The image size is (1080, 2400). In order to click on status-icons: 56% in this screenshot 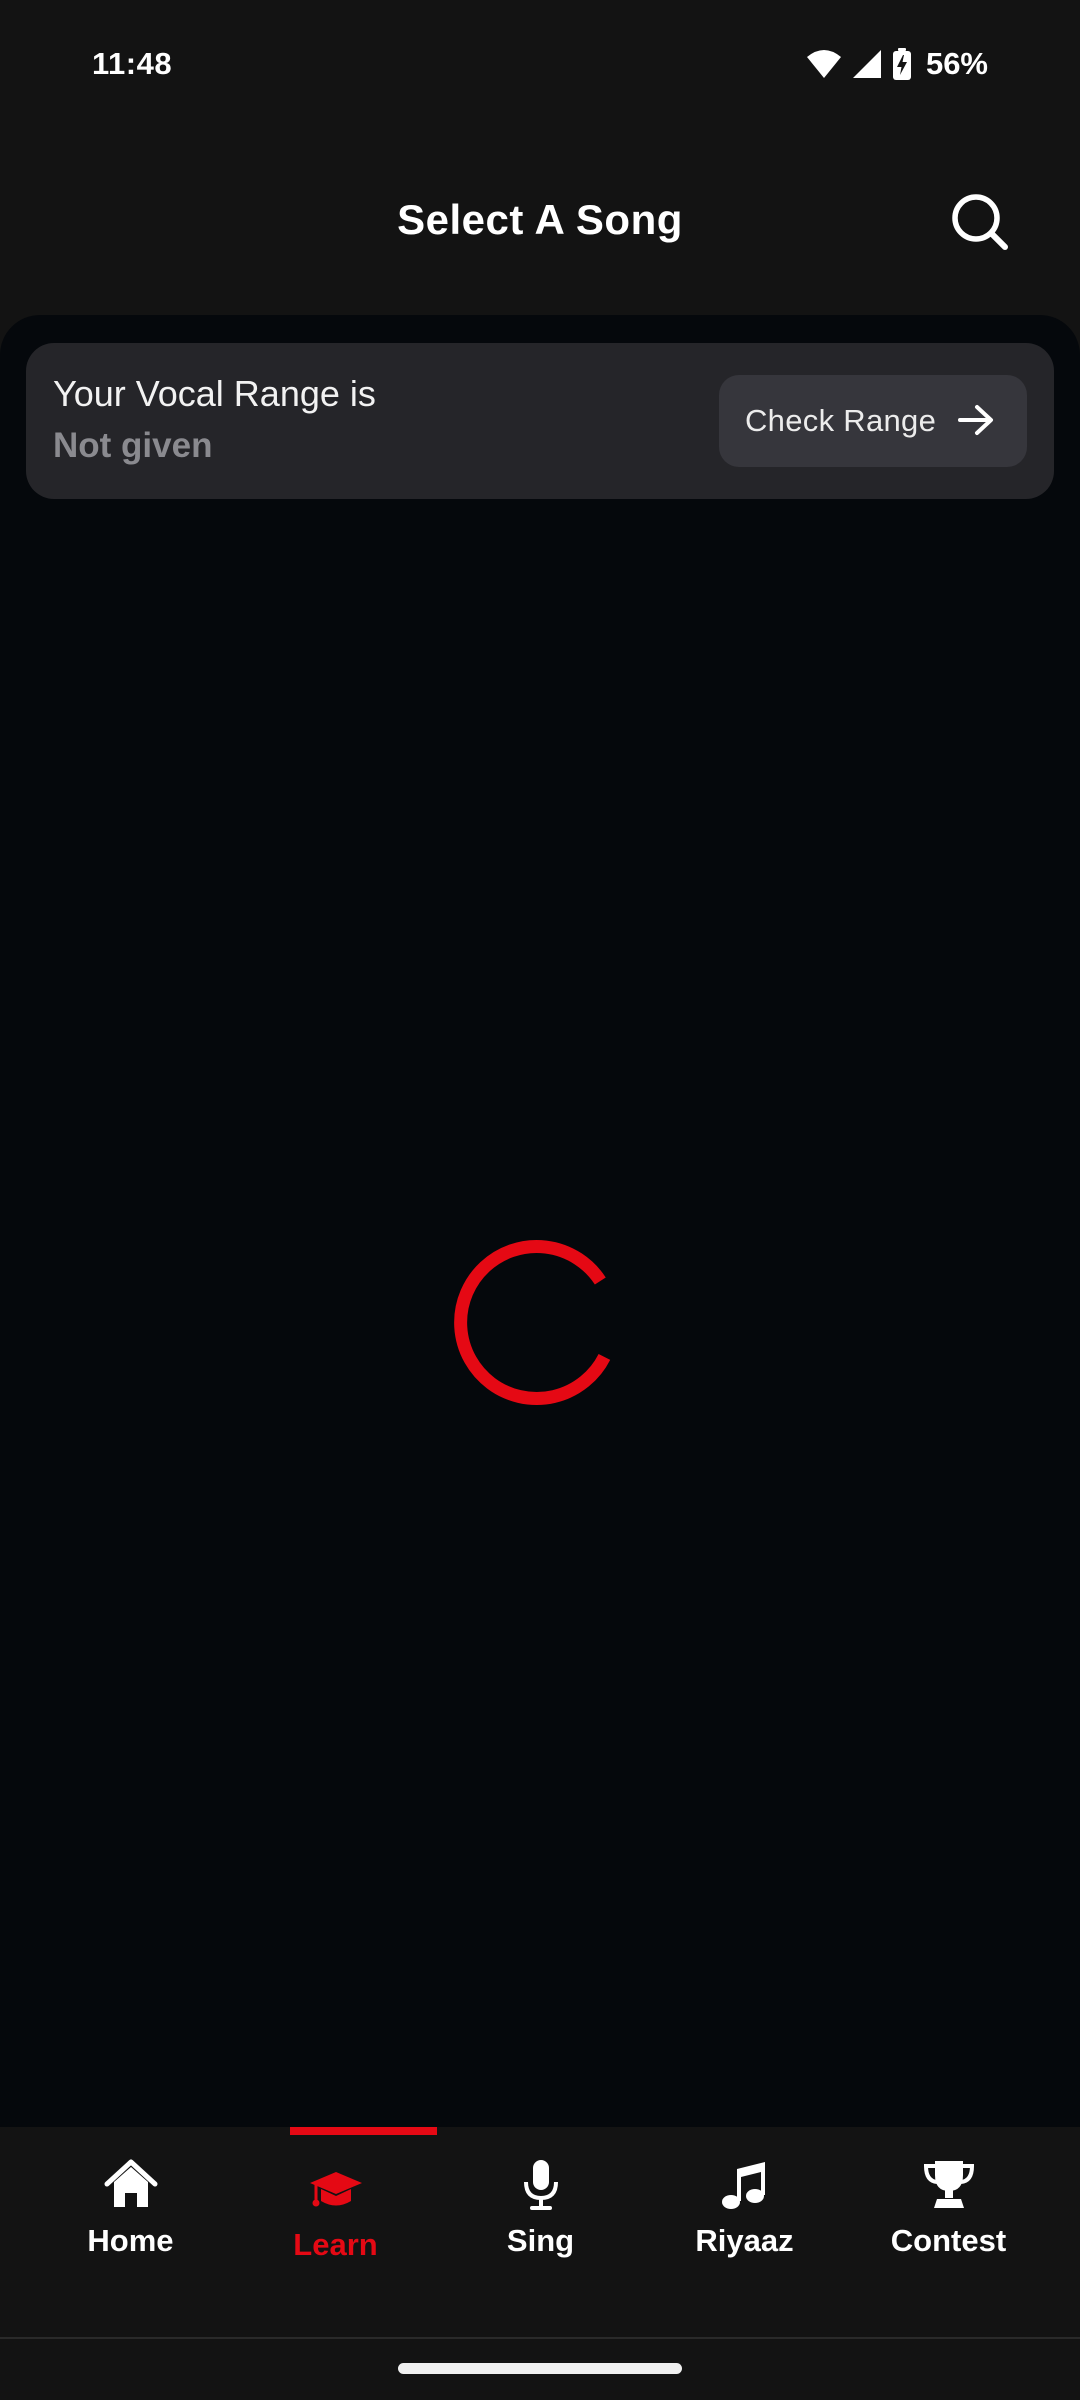, I will do `click(897, 64)`.